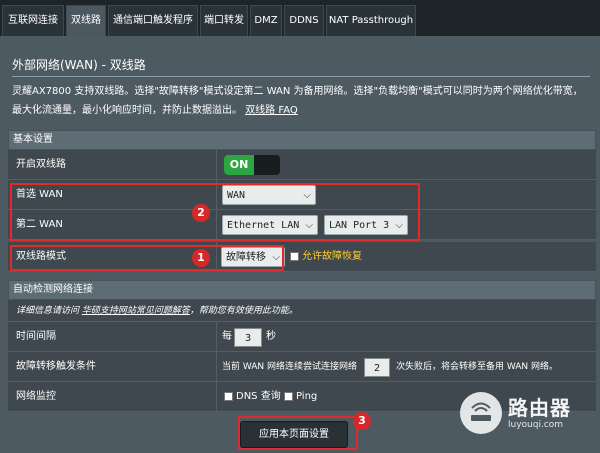  Describe the element at coordinates (243, 311) in the screenshot. I see `note-suffix: ，帮助您有效使用此功能。` at that location.